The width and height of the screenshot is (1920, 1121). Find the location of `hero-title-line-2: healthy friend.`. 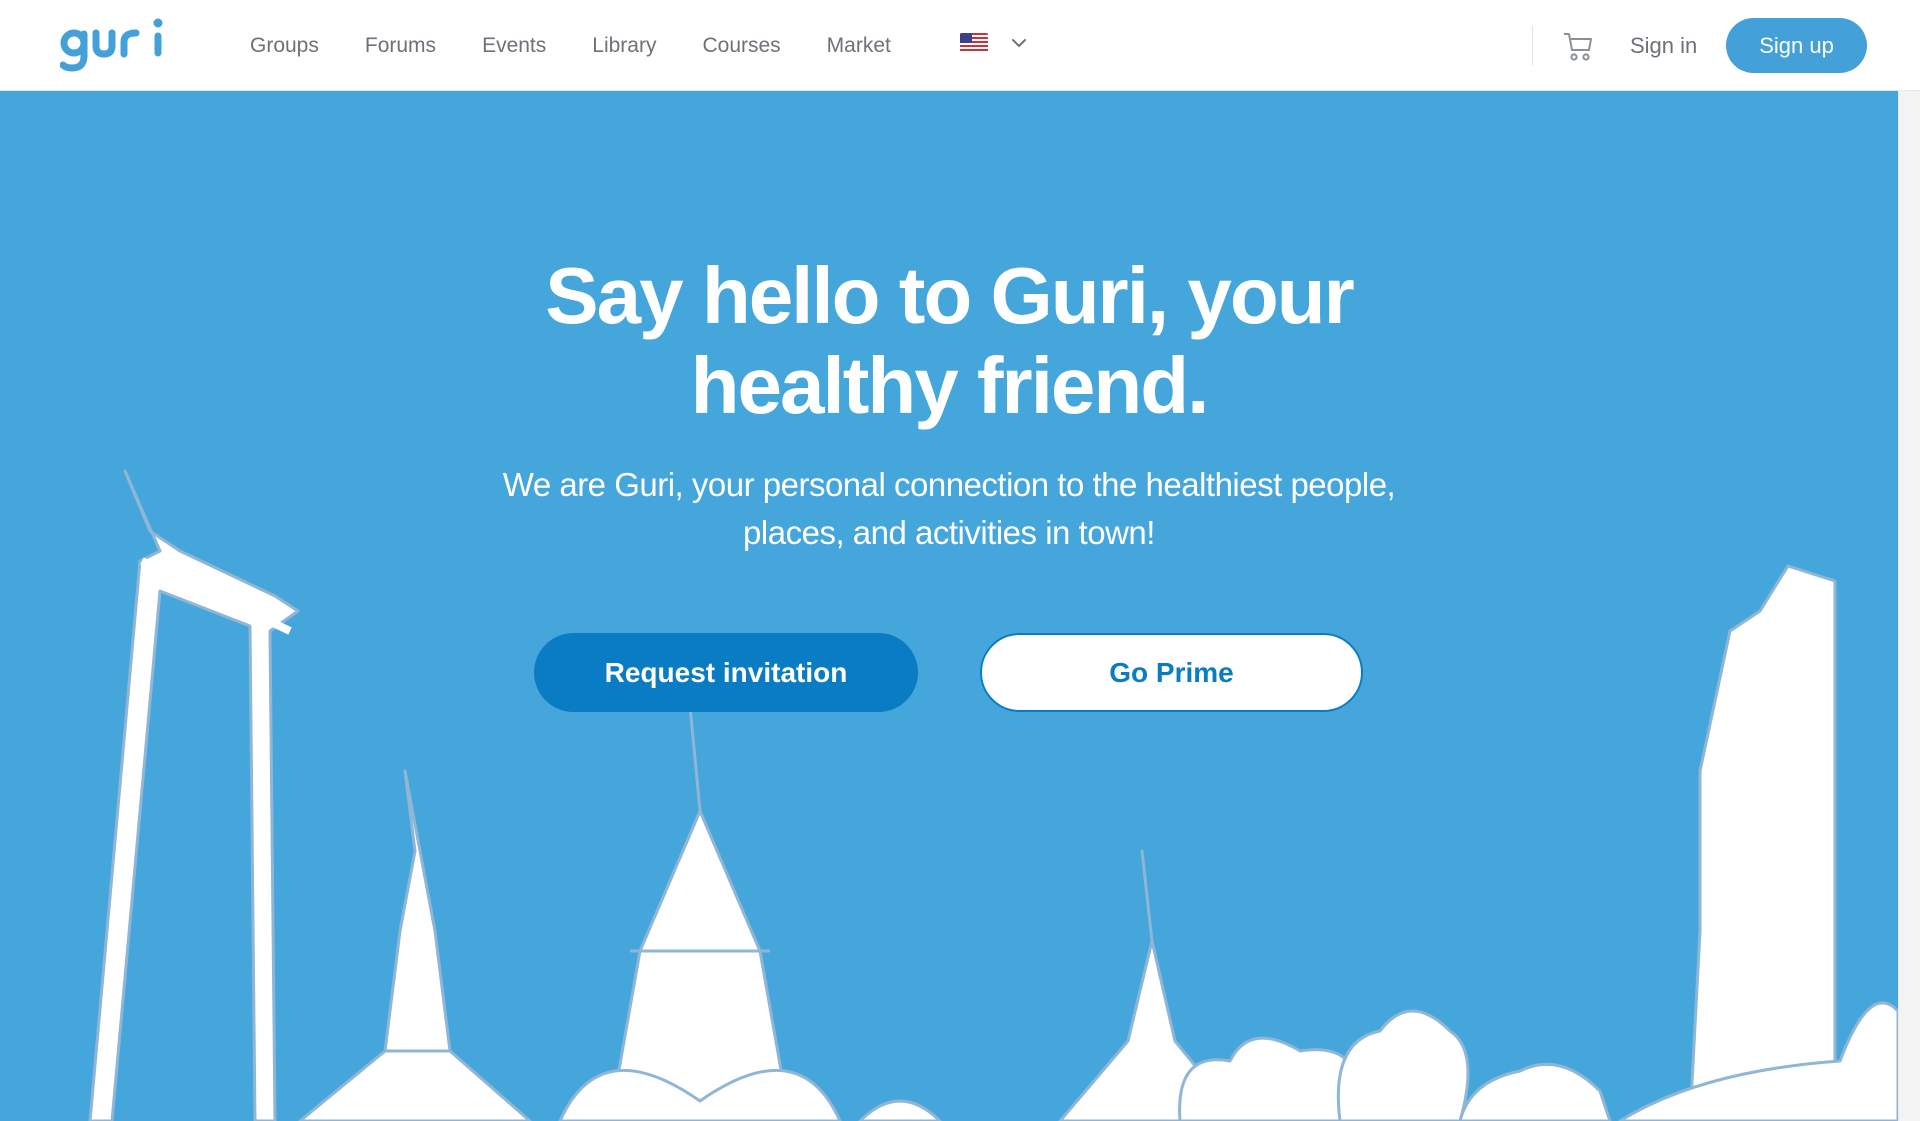

hero-title-line-2: healthy friend. is located at coordinates (950, 385).